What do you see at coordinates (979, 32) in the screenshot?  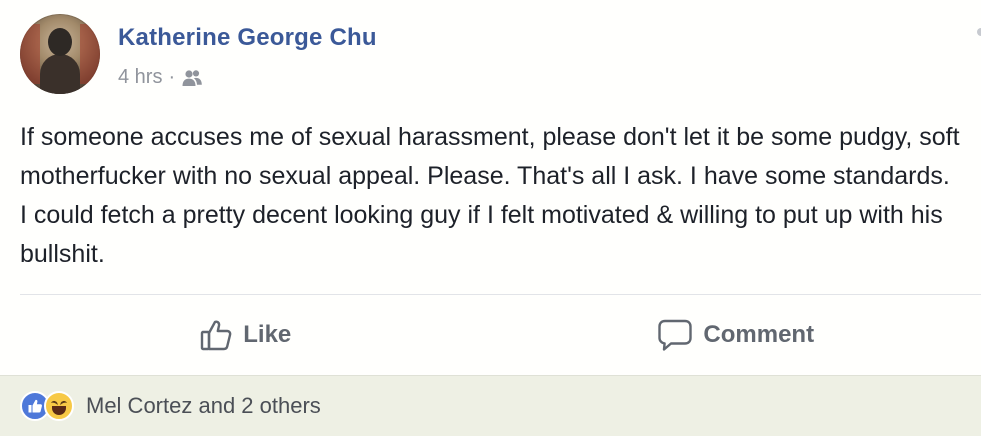 I see `edge-indicator` at bounding box center [979, 32].